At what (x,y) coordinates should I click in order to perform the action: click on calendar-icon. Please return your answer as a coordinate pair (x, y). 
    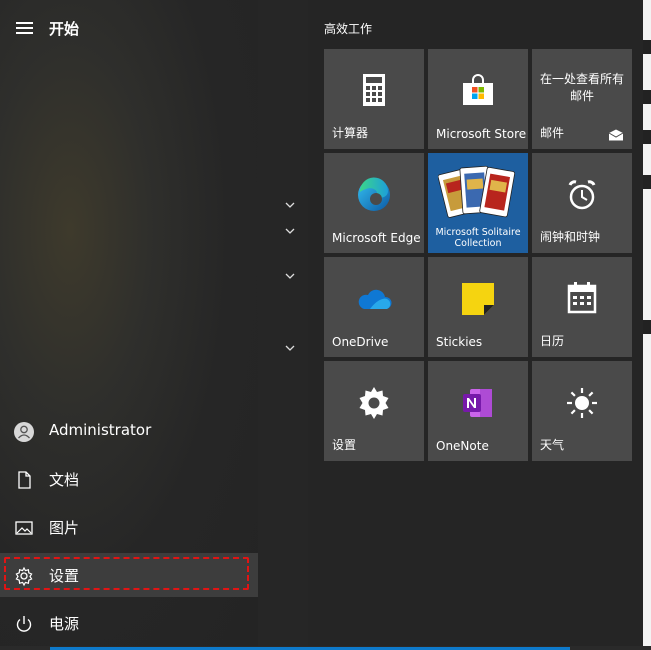
    Looking at the image, I should click on (582, 298).